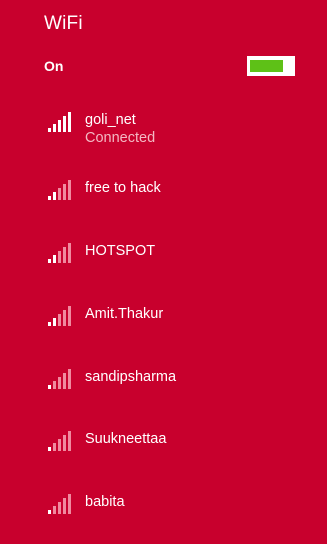 The width and height of the screenshot is (327, 544). Describe the element at coordinates (131, 377) in the screenshot. I see `network-name: sandipsharma` at that location.